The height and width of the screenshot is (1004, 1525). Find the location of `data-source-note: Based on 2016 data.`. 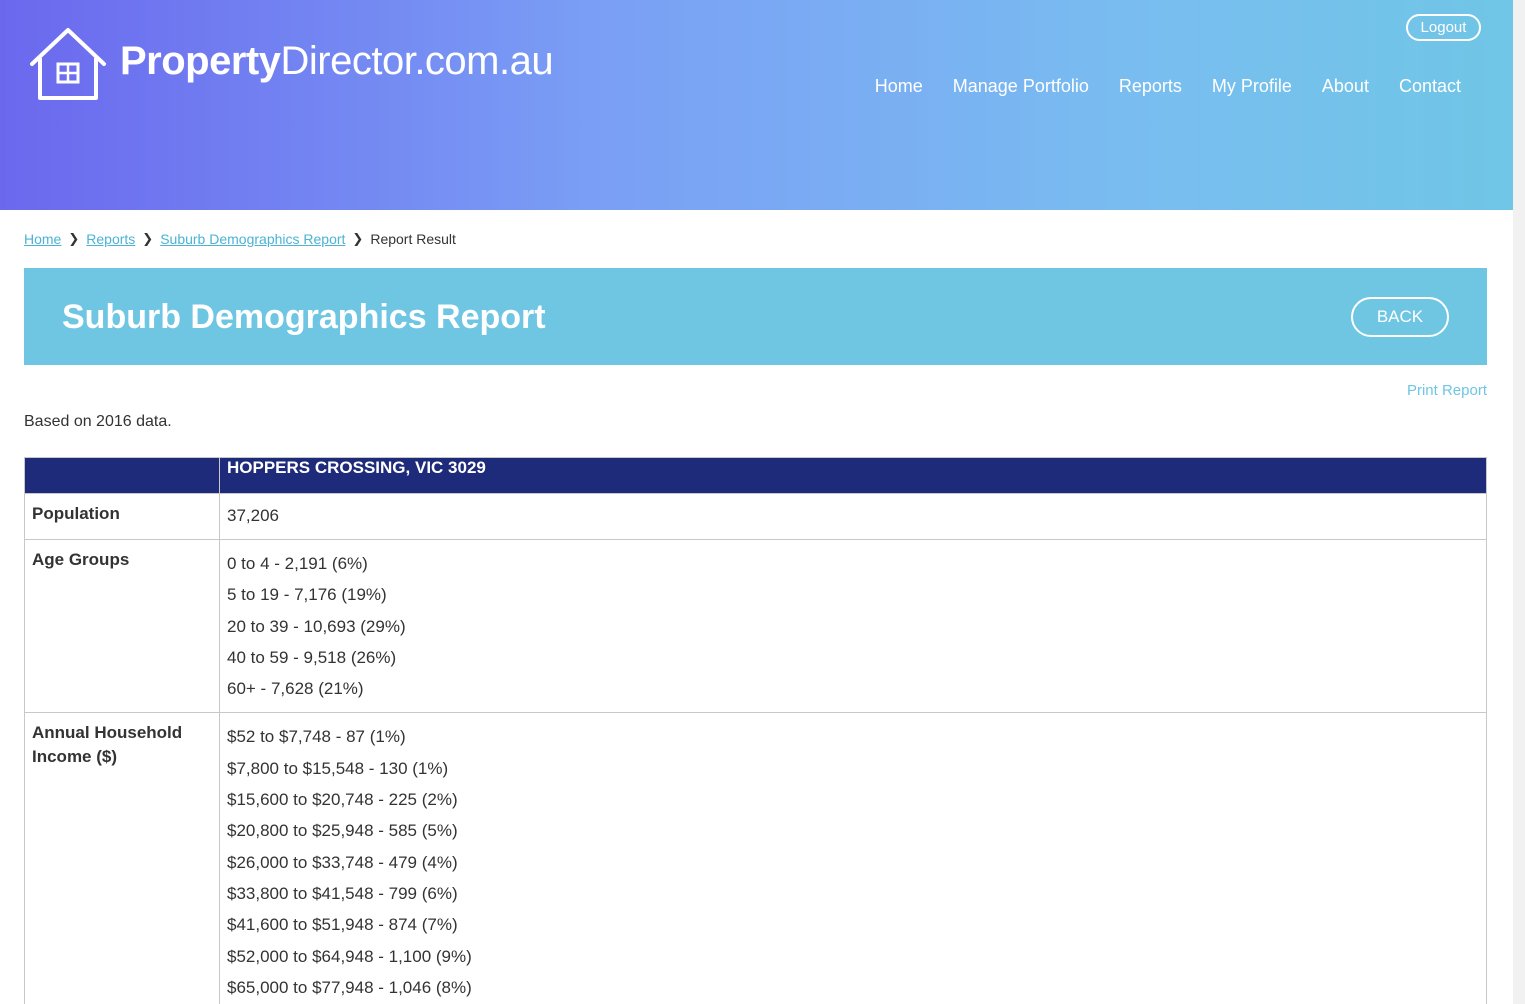

data-source-note: Based on 2016 data. is located at coordinates (98, 421).